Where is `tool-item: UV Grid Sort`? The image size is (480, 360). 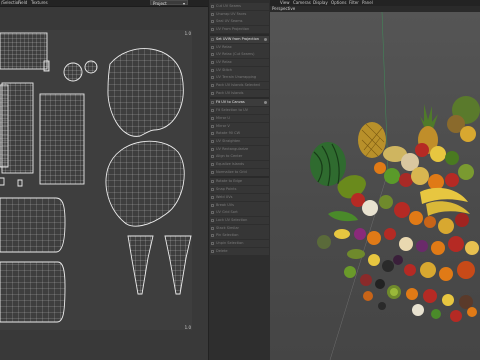 tool-item: UV Grid Sort is located at coordinates (239, 213).